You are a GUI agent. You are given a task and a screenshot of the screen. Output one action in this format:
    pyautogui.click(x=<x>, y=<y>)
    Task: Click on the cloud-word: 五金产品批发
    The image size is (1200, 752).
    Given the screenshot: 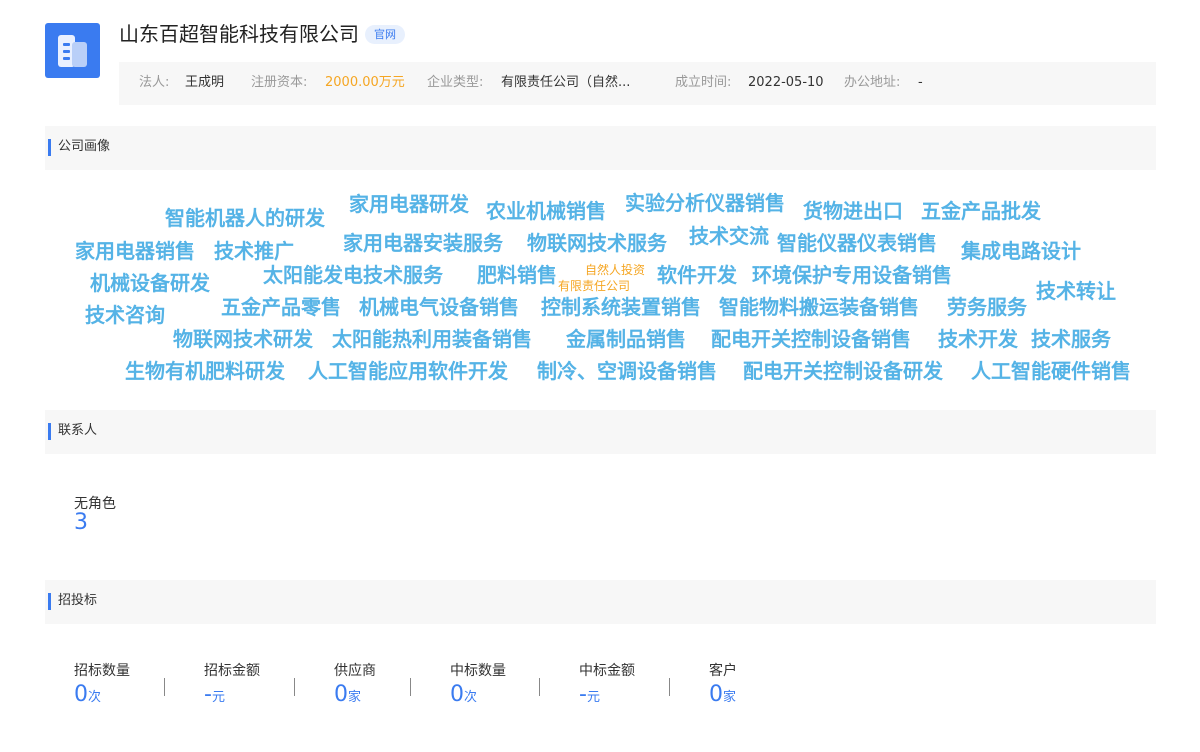 What is the action you would take?
    pyautogui.click(x=981, y=211)
    